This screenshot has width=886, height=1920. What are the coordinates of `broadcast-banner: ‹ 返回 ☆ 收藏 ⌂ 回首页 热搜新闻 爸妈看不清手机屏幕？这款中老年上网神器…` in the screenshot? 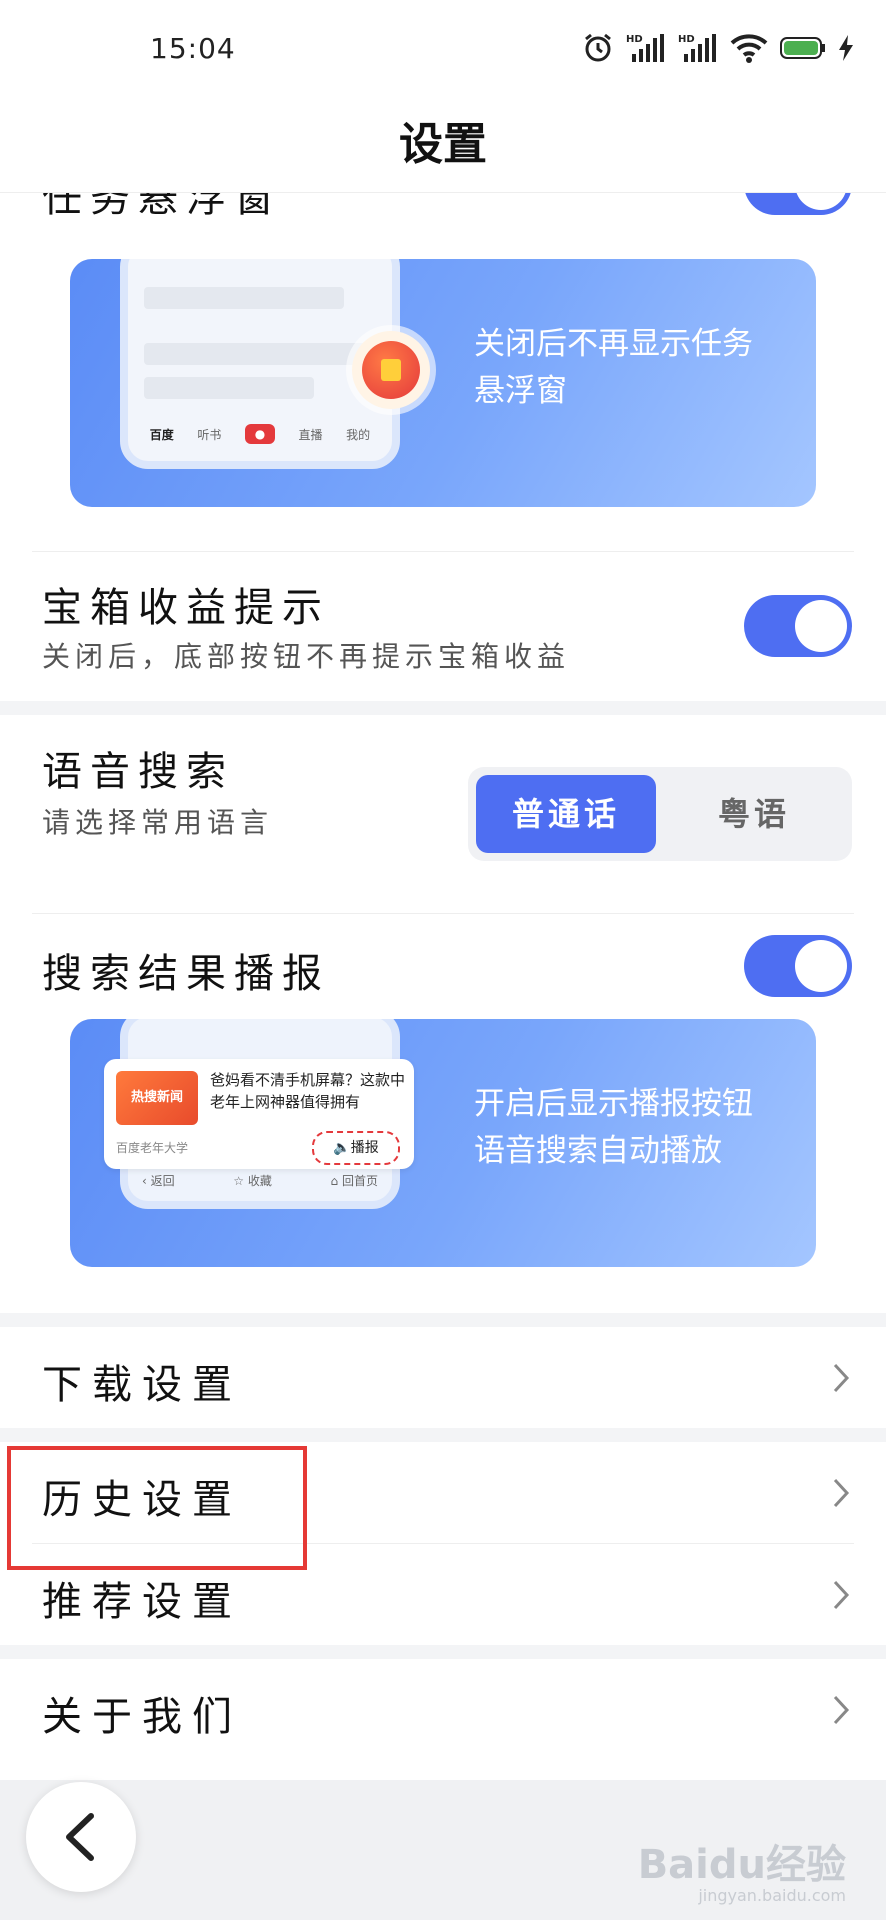 It's located at (443, 1143).